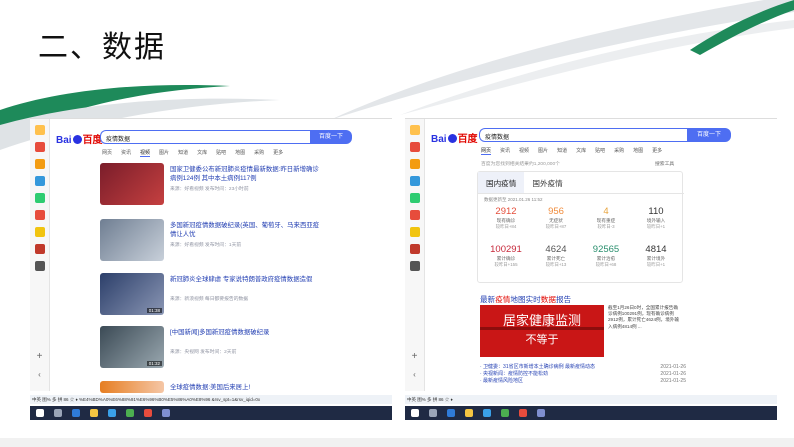 This screenshot has height=447, width=794. I want to click on logo-du: 百度, so click(467, 139).